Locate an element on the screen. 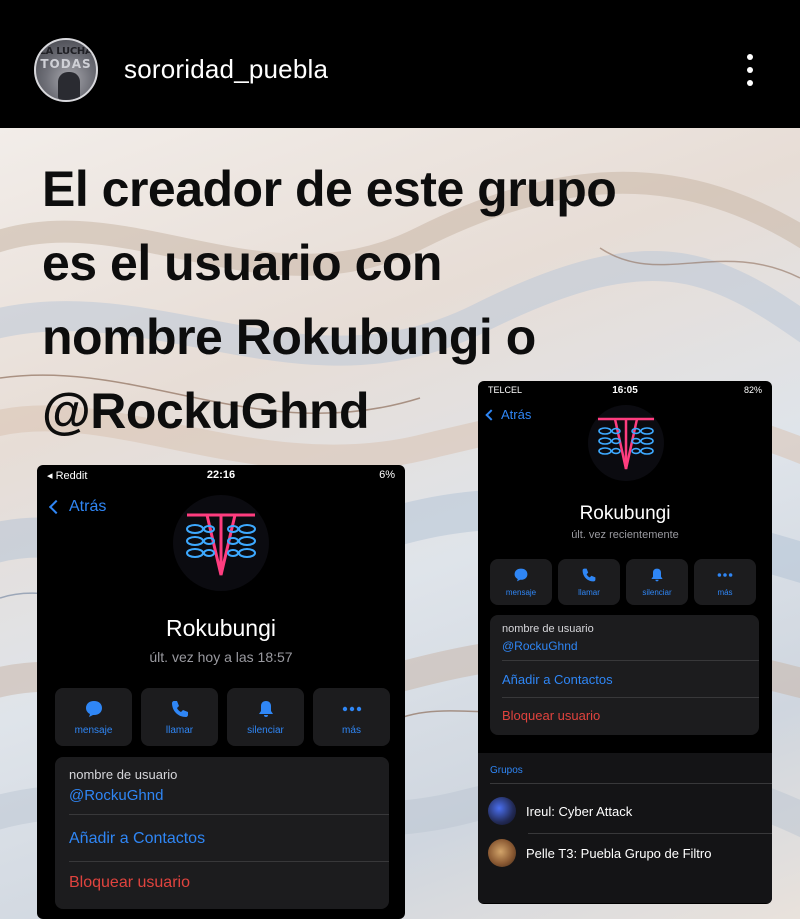  status-bar: ◂ Reddit 22:16 6% is located at coordinates (221, 475).